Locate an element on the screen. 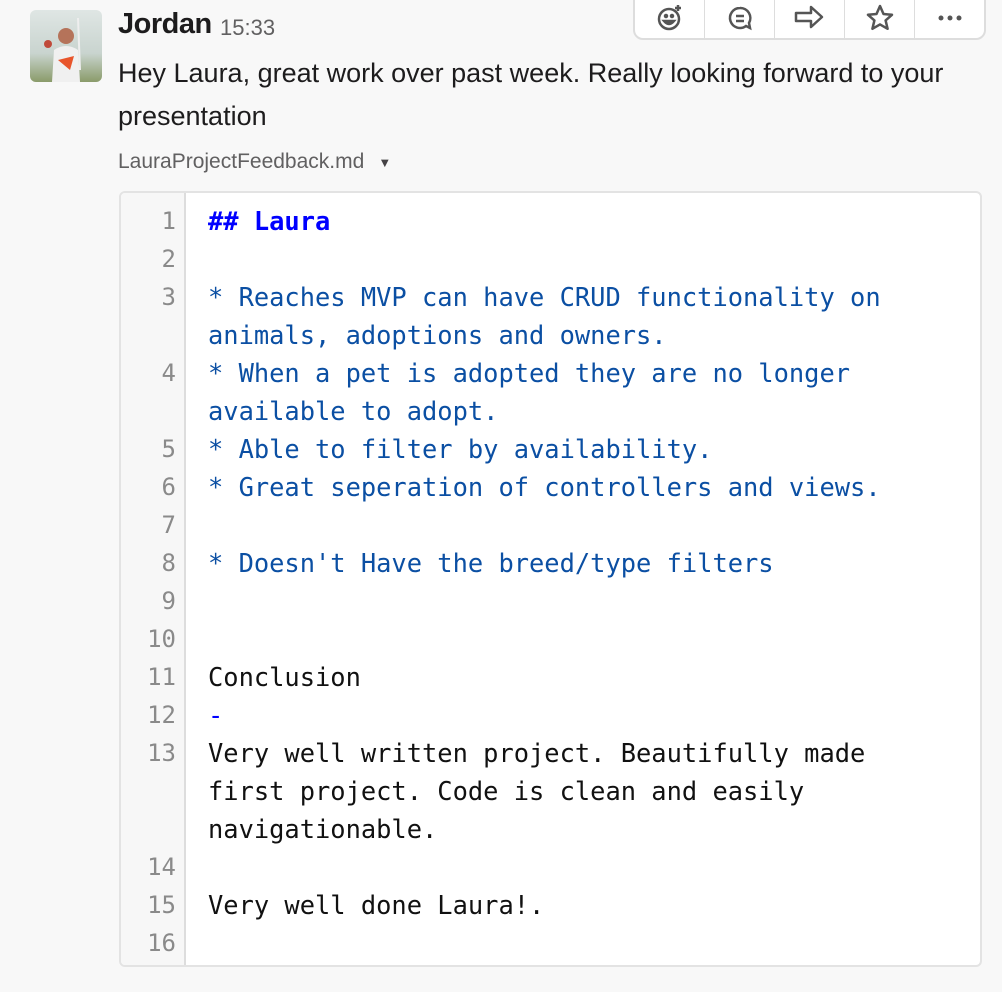  reply-thread-icon is located at coordinates (740, 18).